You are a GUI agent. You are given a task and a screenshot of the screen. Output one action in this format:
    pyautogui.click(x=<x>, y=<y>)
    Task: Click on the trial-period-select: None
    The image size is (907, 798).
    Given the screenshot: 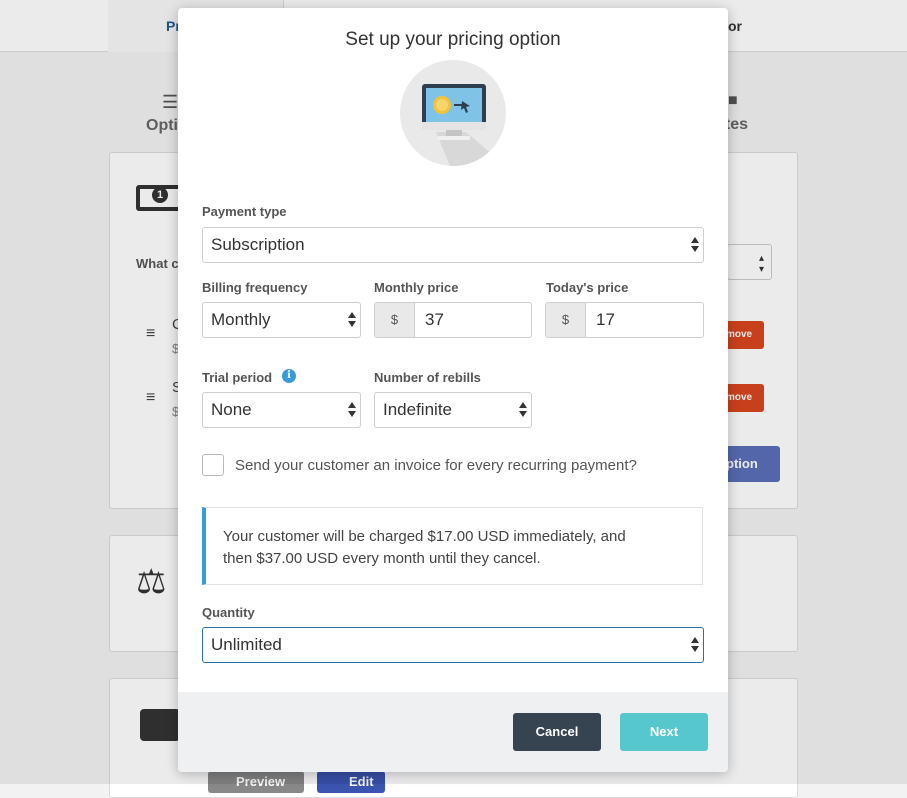 What is the action you would take?
    pyautogui.click(x=281, y=410)
    